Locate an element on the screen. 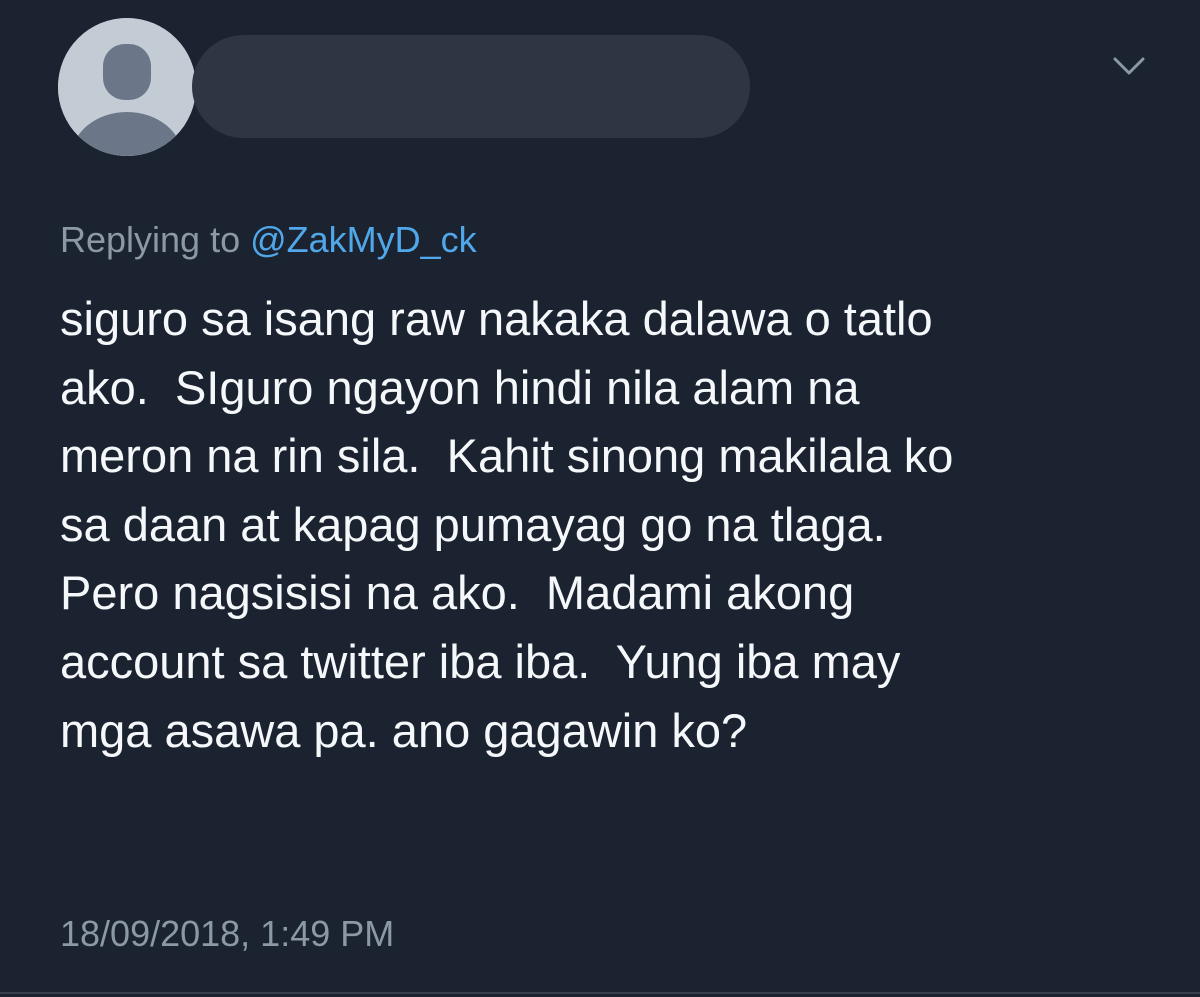 The height and width of the screenshot is (997, 1200). default-profile-avatar-icon is located at coordinates (127, 87).